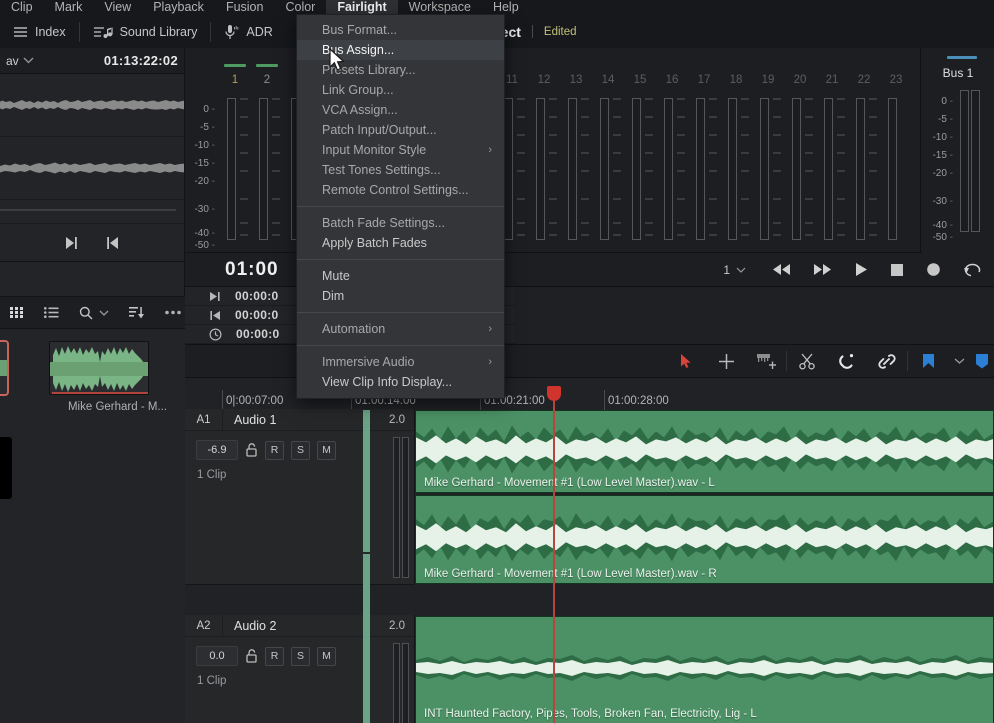 This screenshot has height=723, width=994. What do you see at coordinates (51, 312) in the screenshot?
I see `list-view-button` at bounding box center [51, 312].